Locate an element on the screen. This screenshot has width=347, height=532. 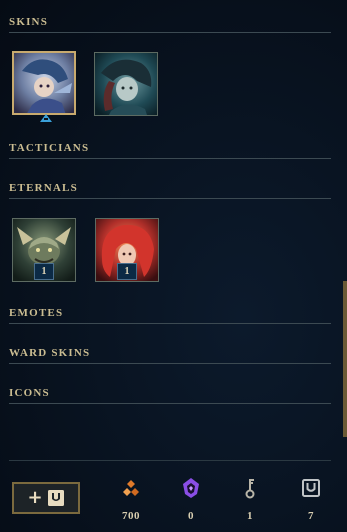
eternal-count-badge-1: 1 is located at coordinates (44, 271).